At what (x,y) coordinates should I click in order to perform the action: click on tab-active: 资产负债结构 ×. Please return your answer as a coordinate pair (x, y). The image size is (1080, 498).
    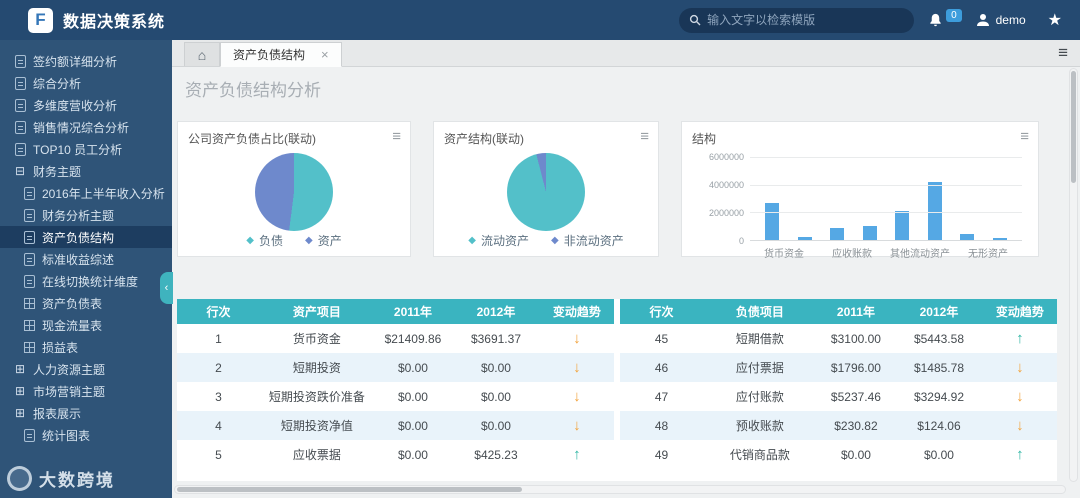
    Looking at the image, I should click on (281, 54).